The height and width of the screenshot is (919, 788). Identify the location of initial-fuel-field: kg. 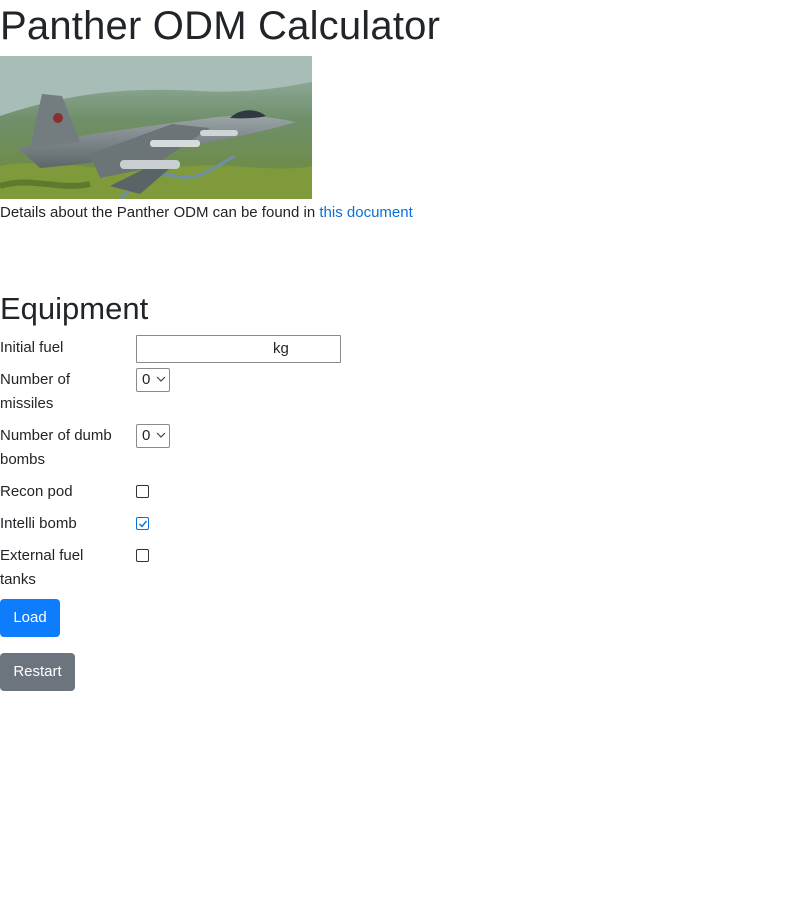
(238, 349).